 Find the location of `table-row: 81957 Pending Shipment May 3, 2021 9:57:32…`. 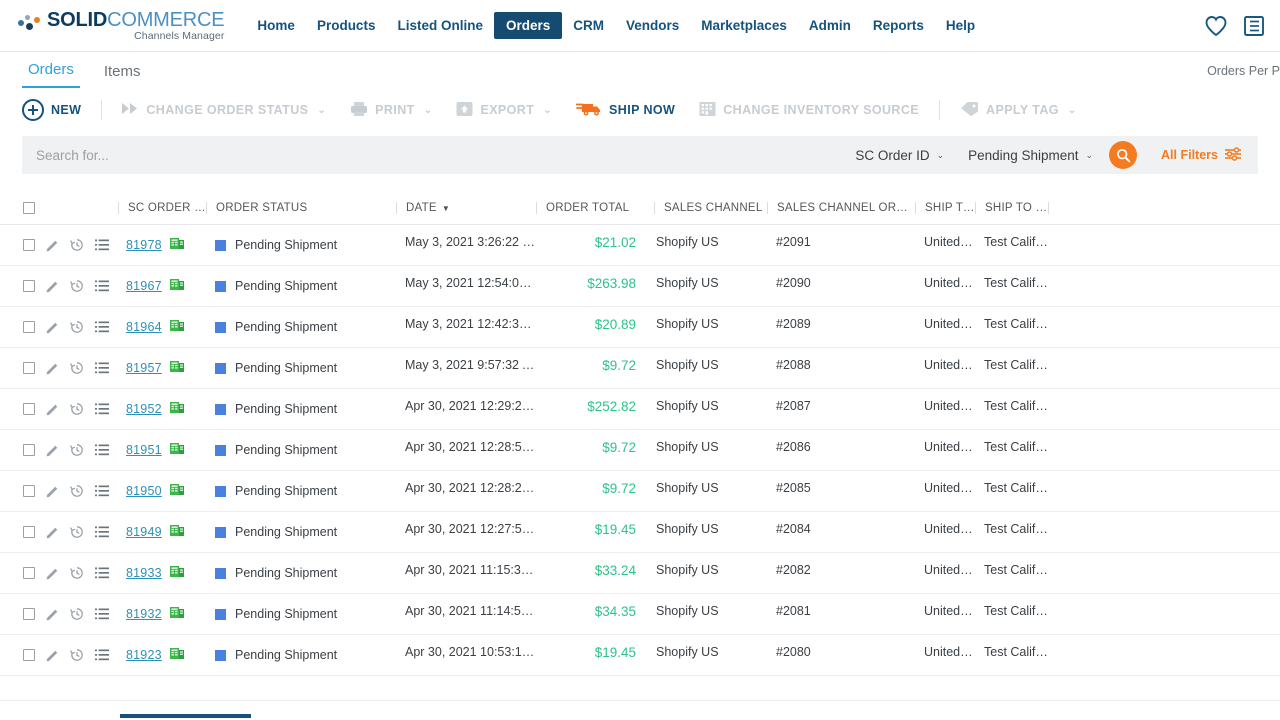

table-row: 81957 Pending Shipment May 3, 2021 9:57:32… is located at coordinates (640, 368).